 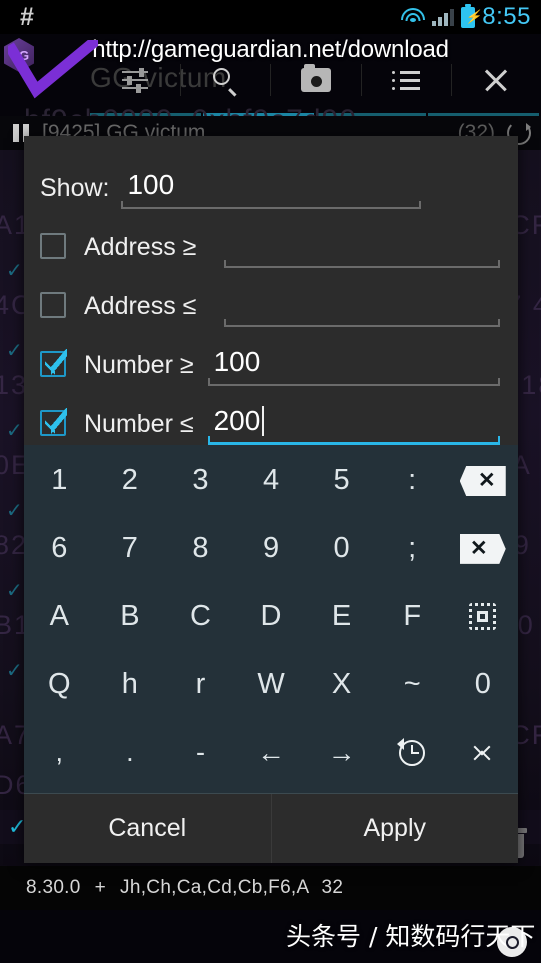 I want to click on key-q: Q, so click(x=59, y=685).